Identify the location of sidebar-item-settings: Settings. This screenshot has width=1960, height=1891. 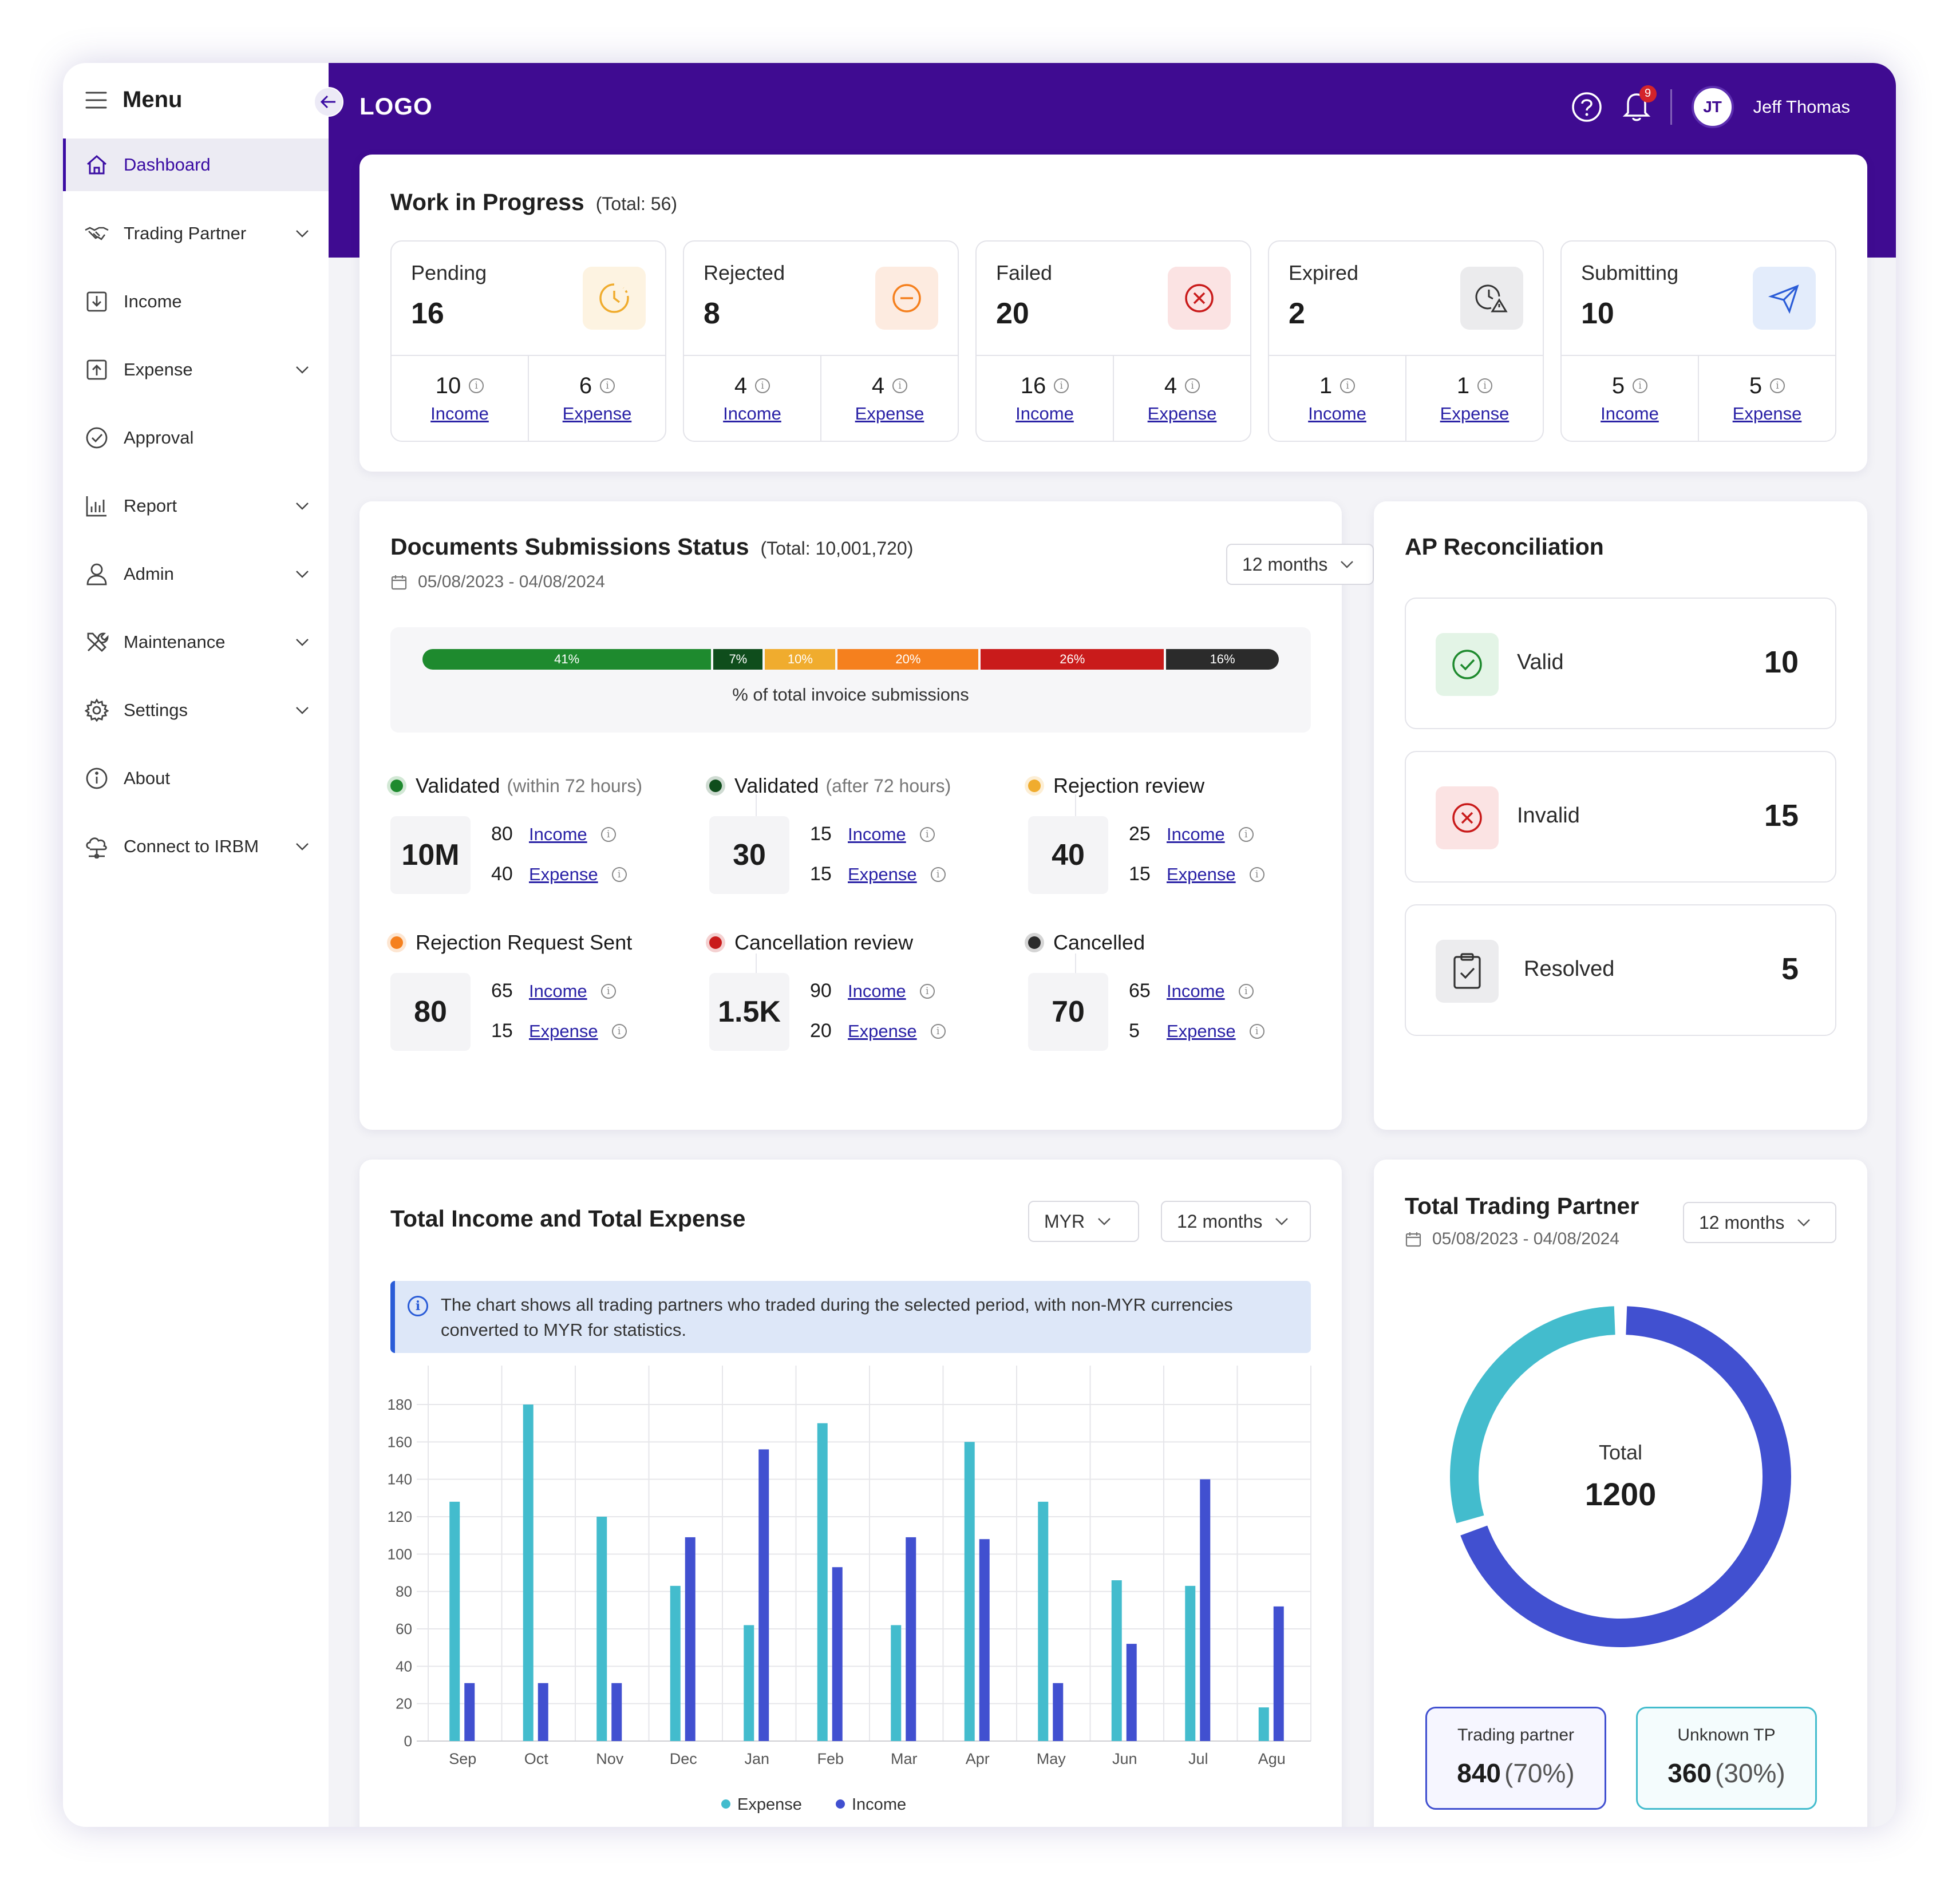
(196, 710).